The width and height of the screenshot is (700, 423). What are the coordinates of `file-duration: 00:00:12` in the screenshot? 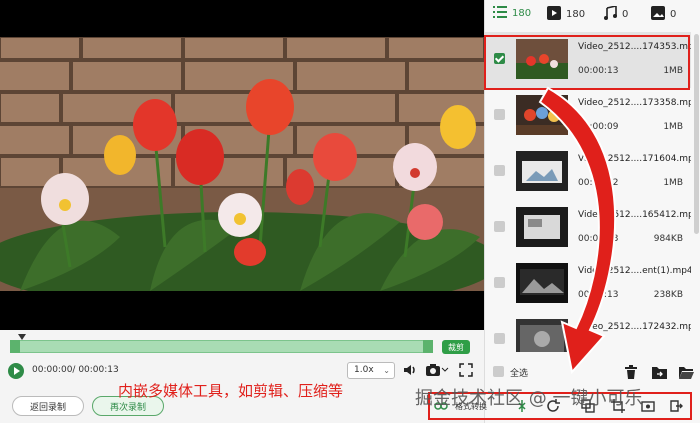 It's located at (598, 183).